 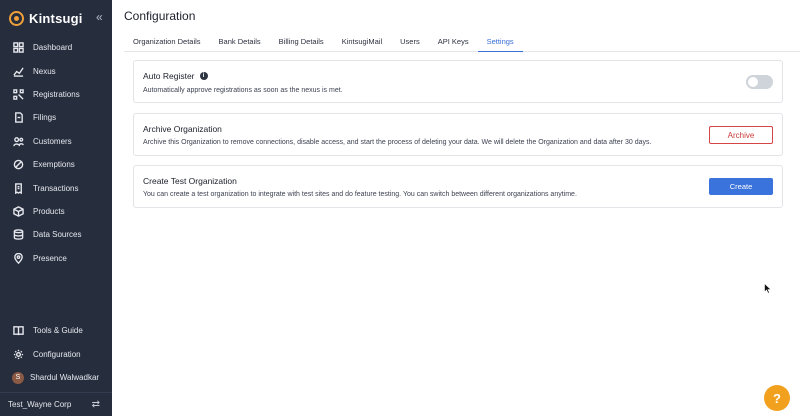 What do you see at coordinates (18, 258) in the screenshot?
I see `location-pin-icon` at bounding box center [18, 258].